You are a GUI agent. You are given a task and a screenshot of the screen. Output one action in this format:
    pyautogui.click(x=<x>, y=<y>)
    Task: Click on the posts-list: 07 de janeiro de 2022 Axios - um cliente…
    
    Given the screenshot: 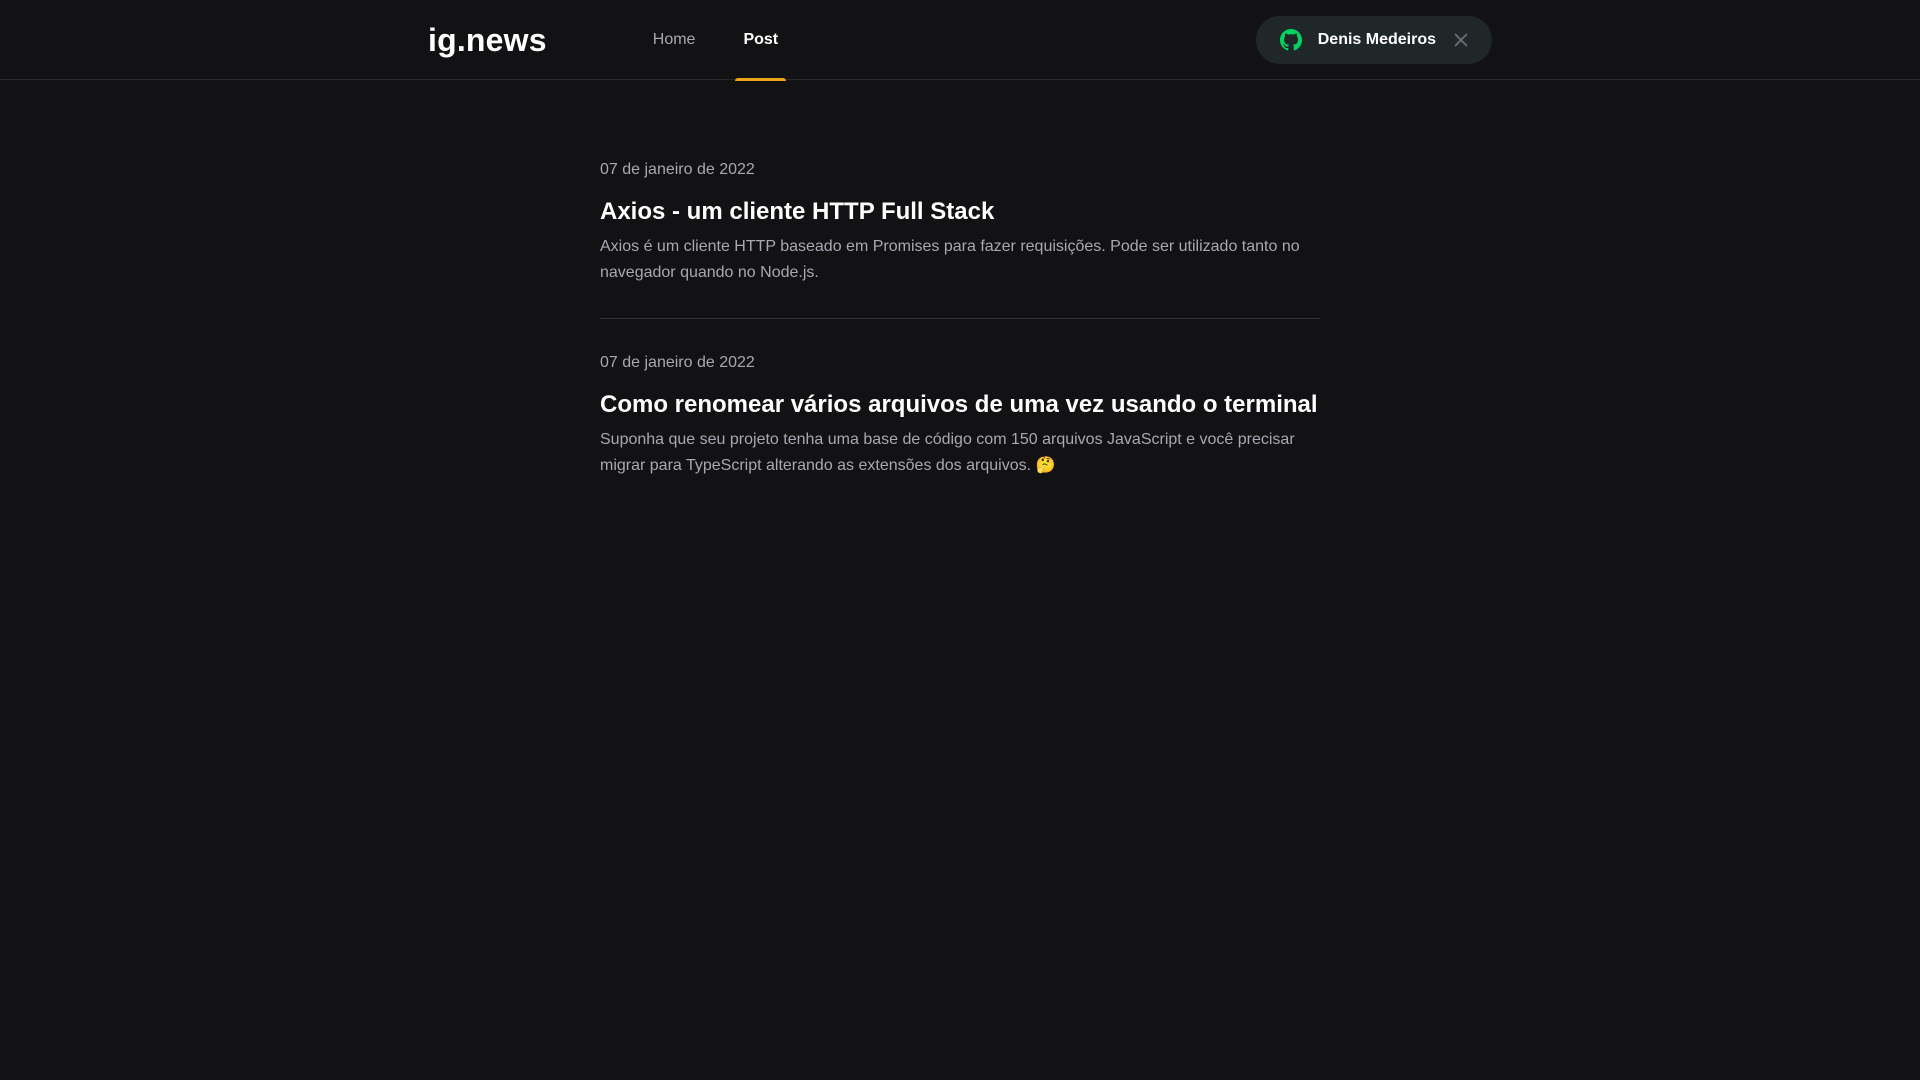 What is the action you would take?
    pyautogui.click(x=960, y=334)
    